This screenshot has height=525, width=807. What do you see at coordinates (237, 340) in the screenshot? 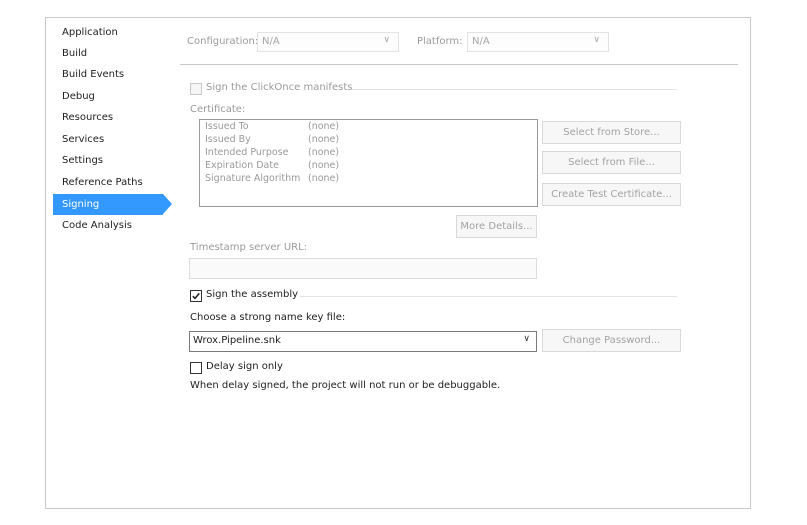
I see `key-file-value: Wrox.Pipeline.snk` at bounding box center [237, 340].